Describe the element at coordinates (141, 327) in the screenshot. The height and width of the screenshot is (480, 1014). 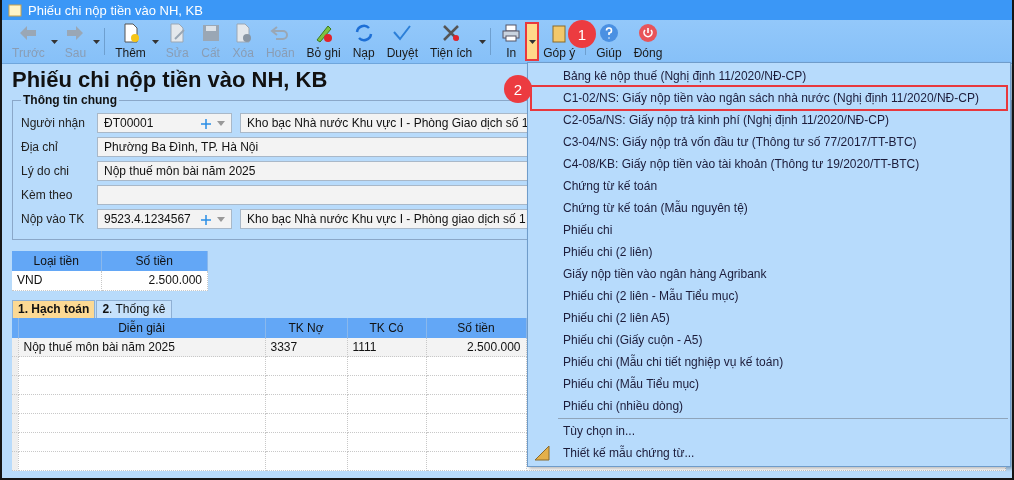
I see `column-header: Diễn giải` at that location.